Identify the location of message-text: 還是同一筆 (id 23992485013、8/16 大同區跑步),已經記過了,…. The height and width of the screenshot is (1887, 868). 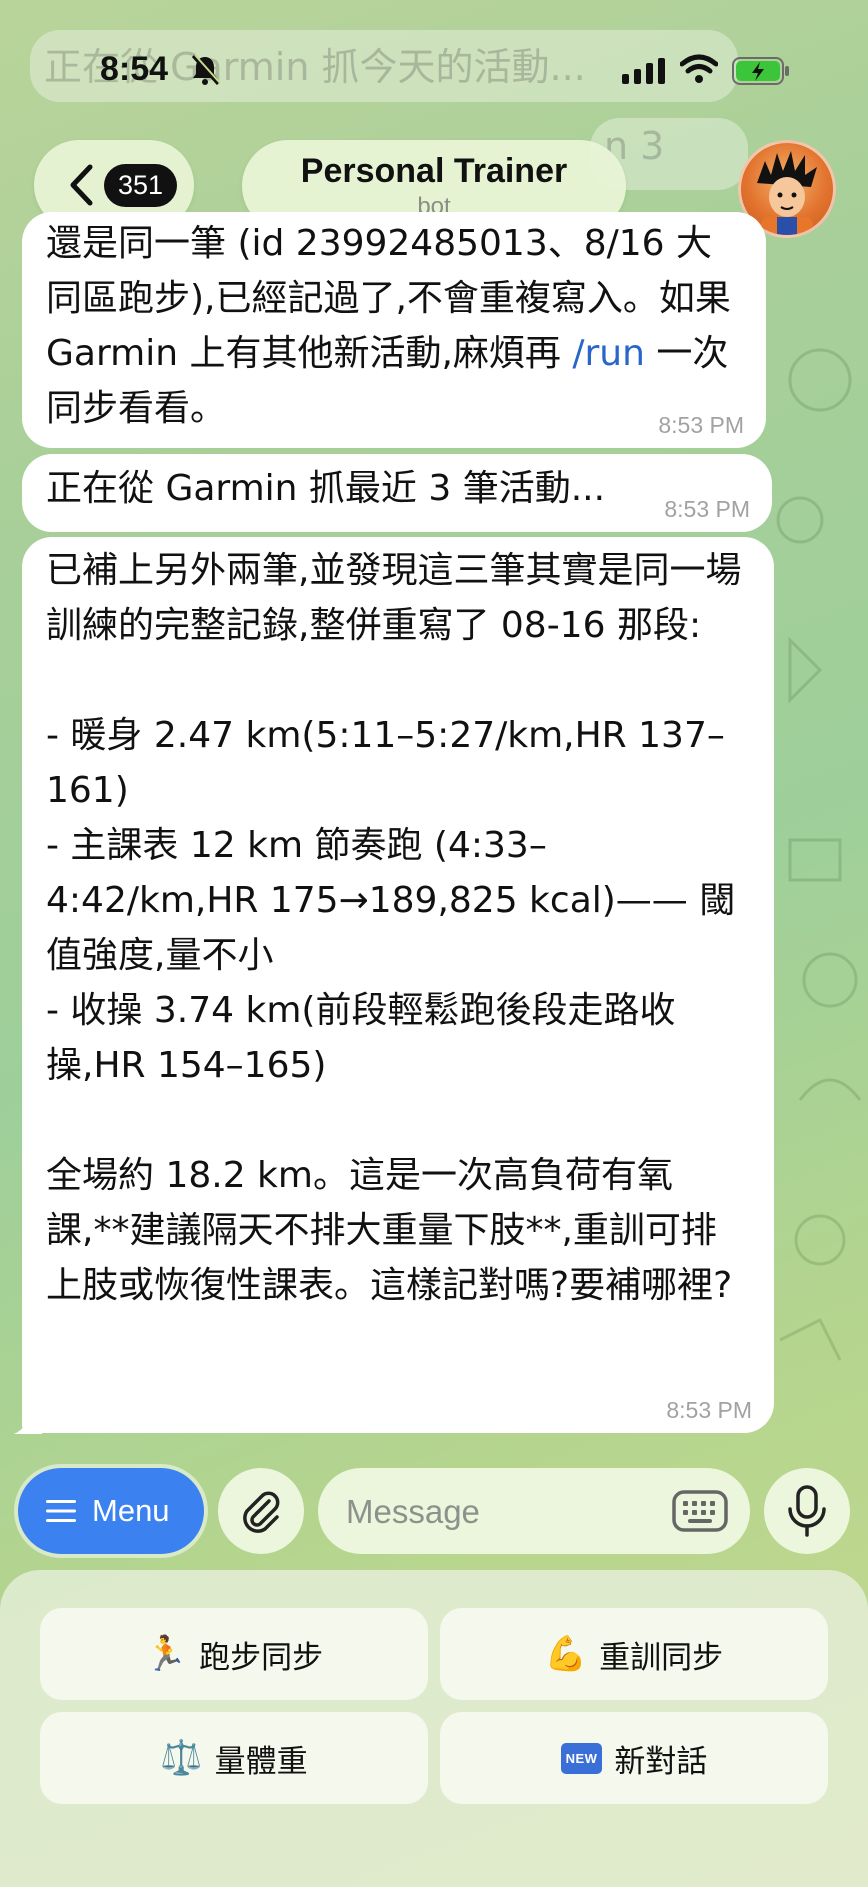
(394, 326).